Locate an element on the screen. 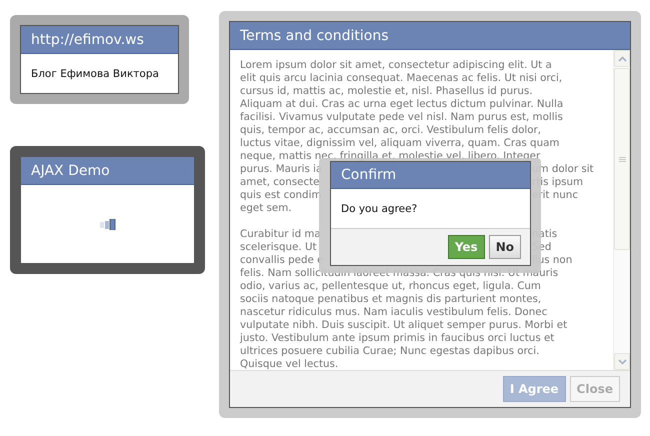  text-line: Aliquam at dui. Cras ac urna eget lectus dictum pulvinar. Nulla is located at coordinates (402, 104).